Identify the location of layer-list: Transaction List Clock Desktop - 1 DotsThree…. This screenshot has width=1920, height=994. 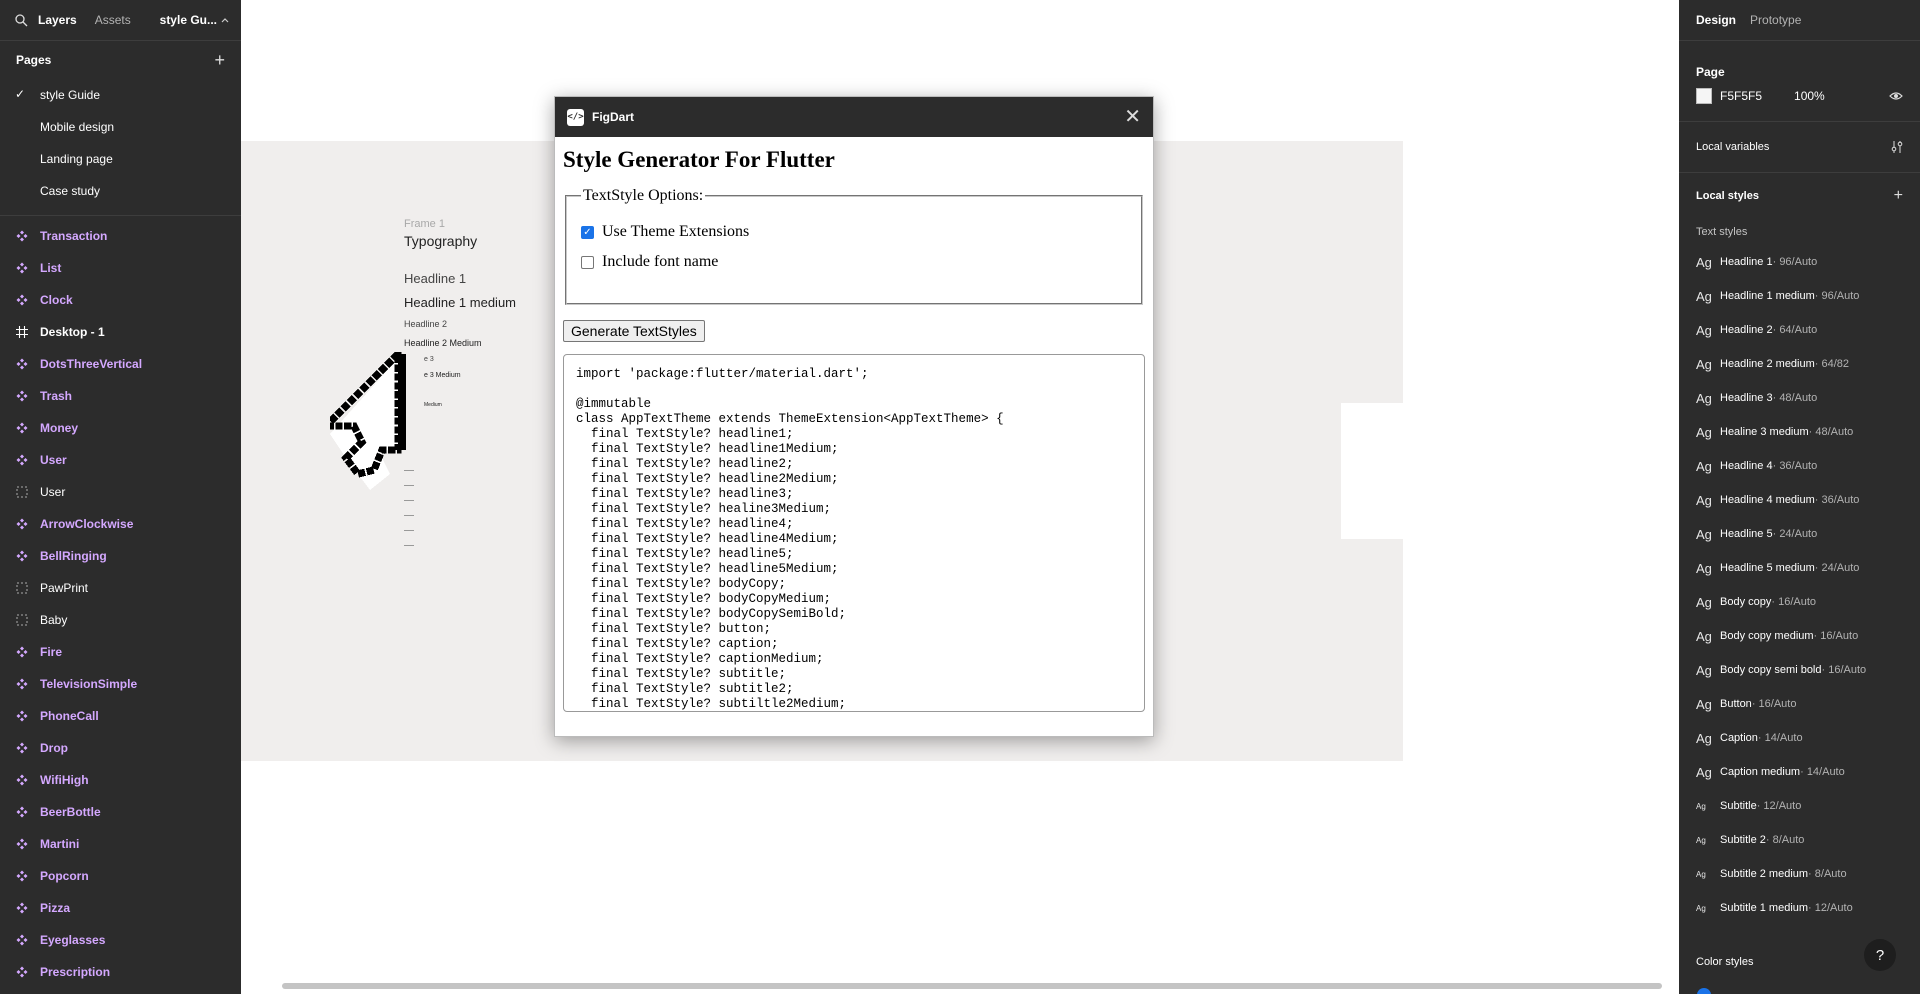
(120, 604).